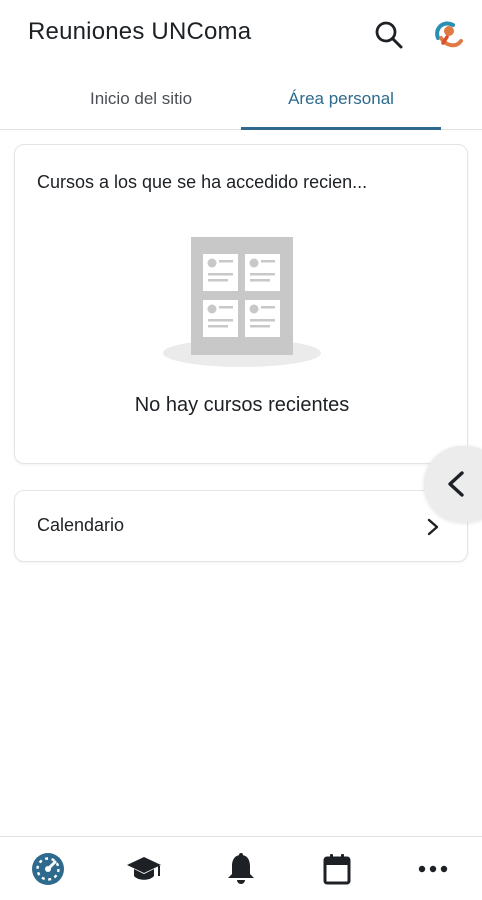 The height and width of the screenshot is (900, 482). I want to click on nav-calendar, so click(337, 868).